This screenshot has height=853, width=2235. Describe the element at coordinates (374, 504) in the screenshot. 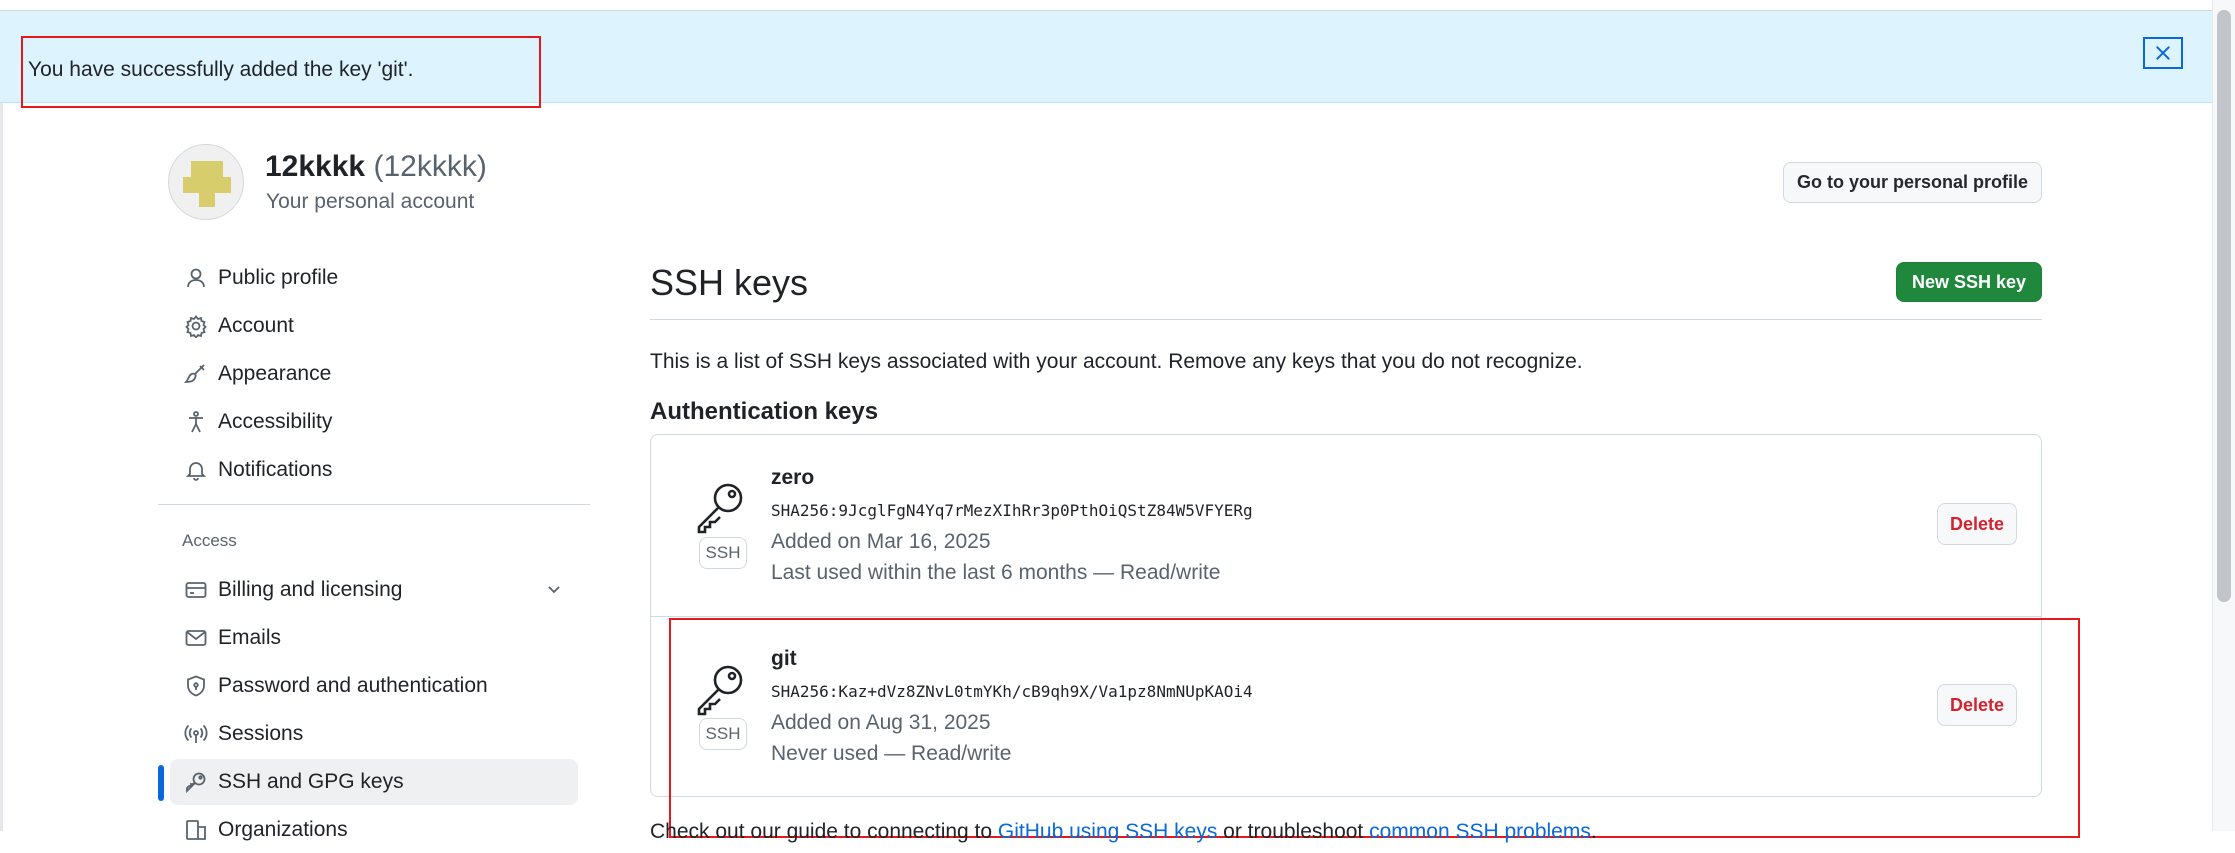

I see `sidebar-divider` at that location.